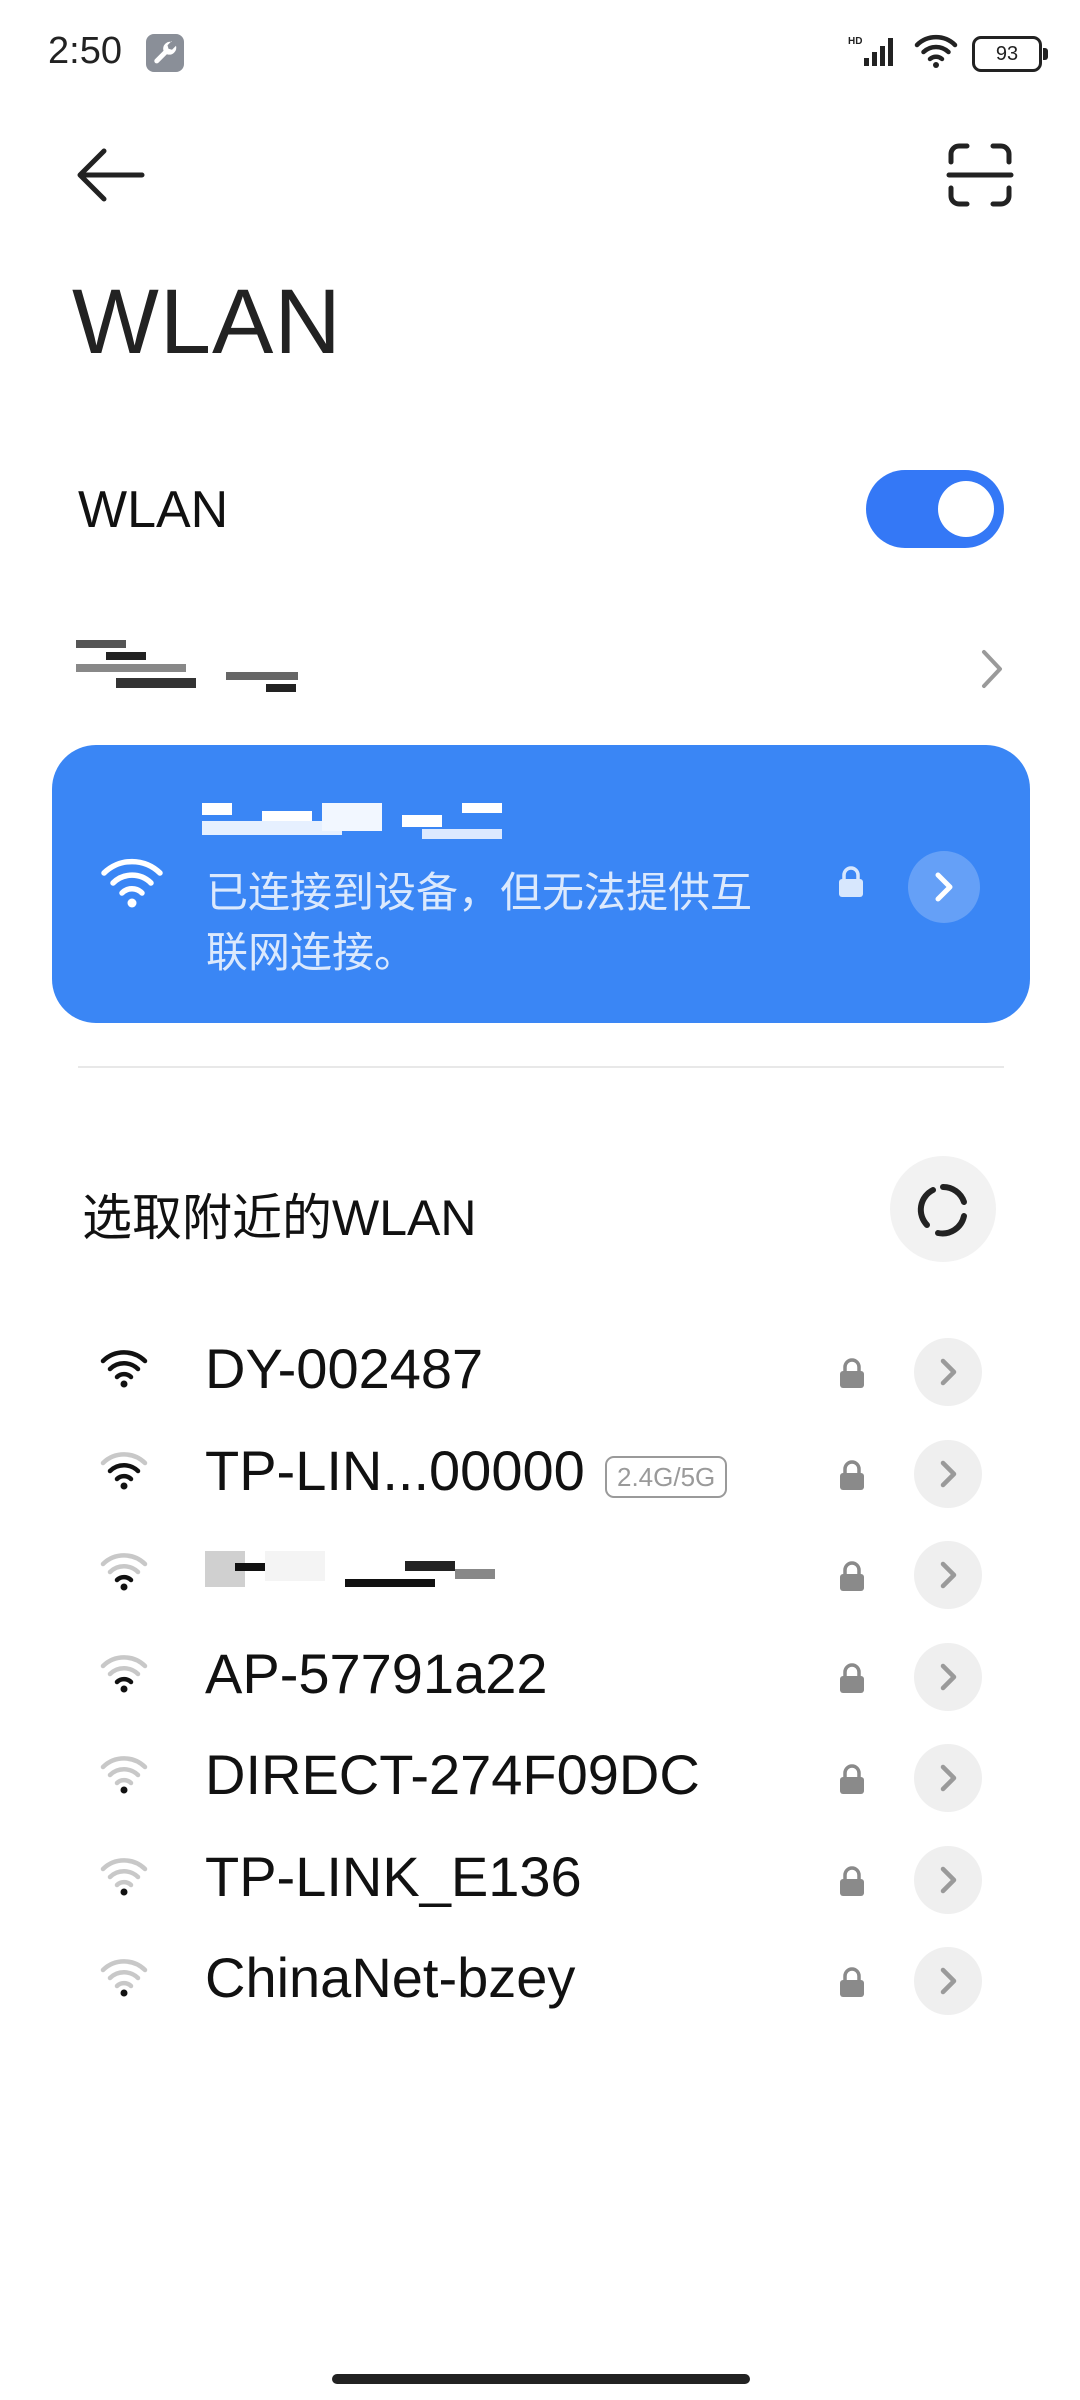 The image size is (1080, 2400). I want to click on network-row: ChinaNet-bzey, so click(540, 1979).